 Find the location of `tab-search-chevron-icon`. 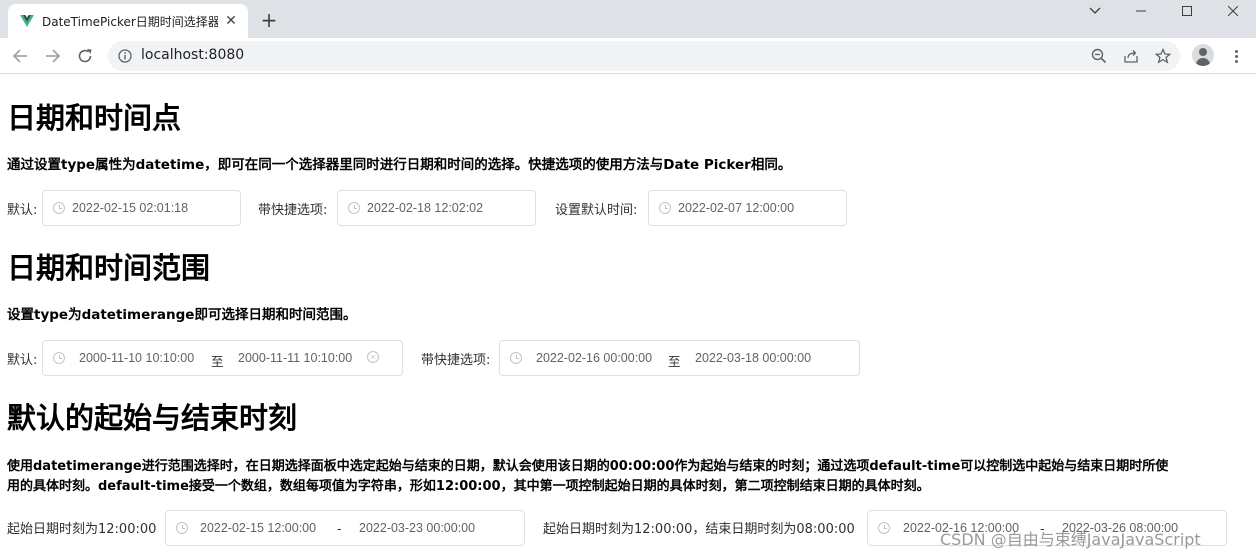

tab-search-chevron-icon is located at coordinates (1095, 11).